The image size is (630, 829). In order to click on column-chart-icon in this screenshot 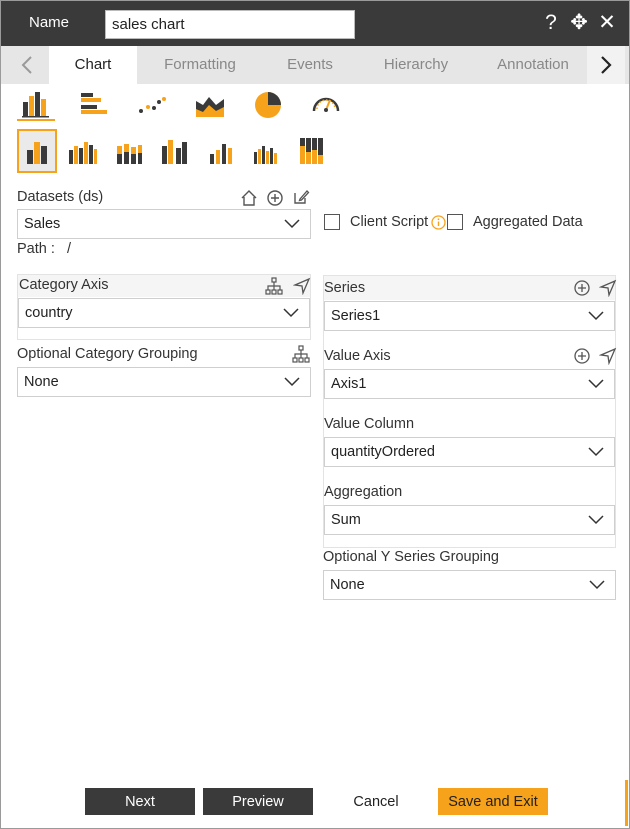, I will do `click(36, 105)`.